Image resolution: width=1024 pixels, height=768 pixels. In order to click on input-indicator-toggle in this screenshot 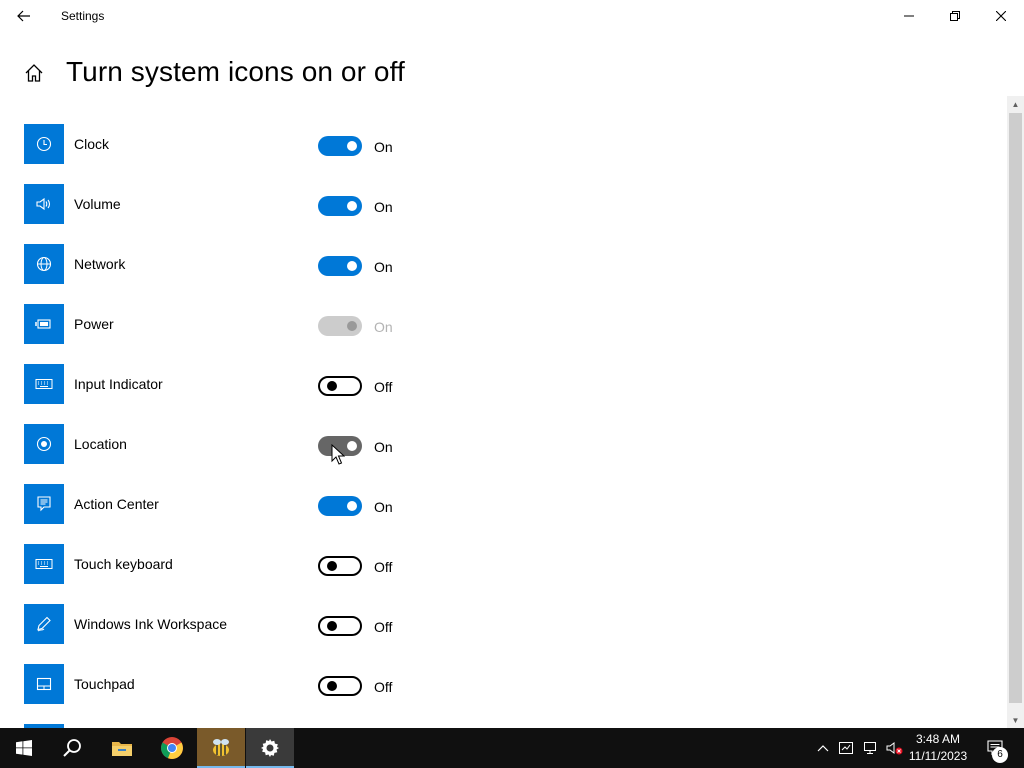, I will do `click(340, 386)`.